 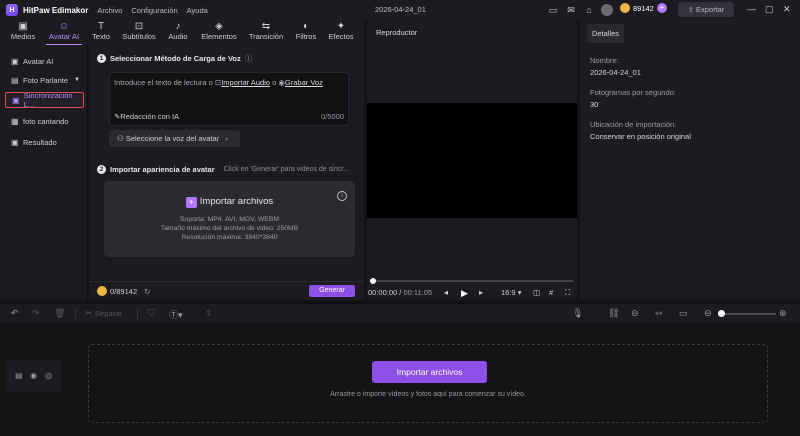 What do you see at coordinates (577, 313) in the screenshot?
I see `microphone-icon: 🎙` at bounding box center [577, 313].